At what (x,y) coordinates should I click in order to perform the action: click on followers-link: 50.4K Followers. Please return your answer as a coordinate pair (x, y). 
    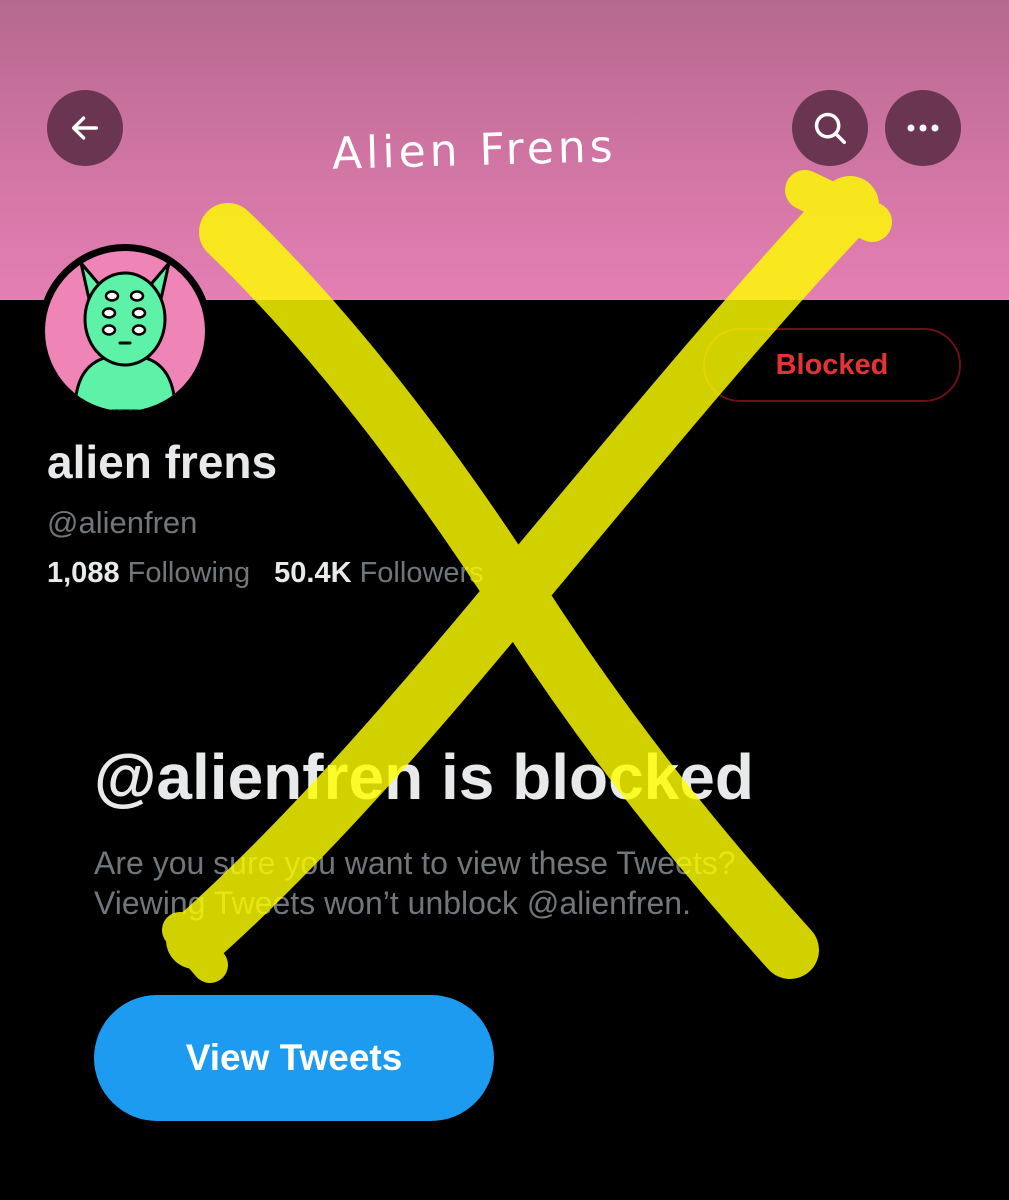
    Looking at the image, I should click on (379, 573).